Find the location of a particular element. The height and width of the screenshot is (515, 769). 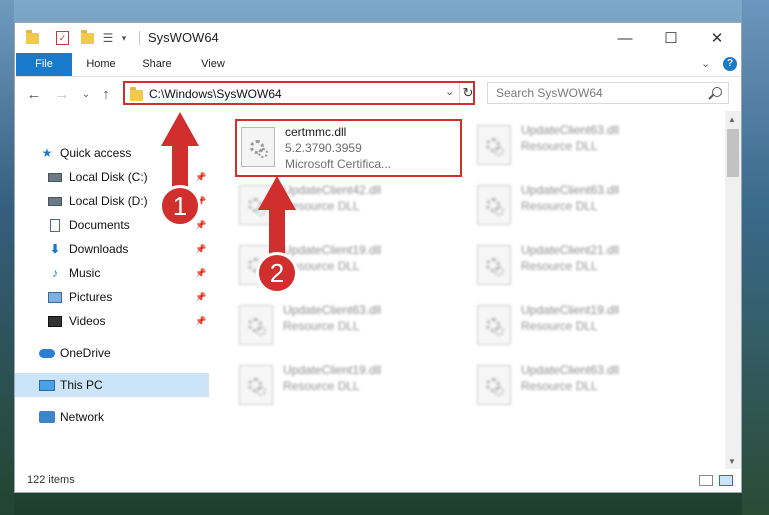

back-arrow-icon: ← is located at coordinates (34, 94).